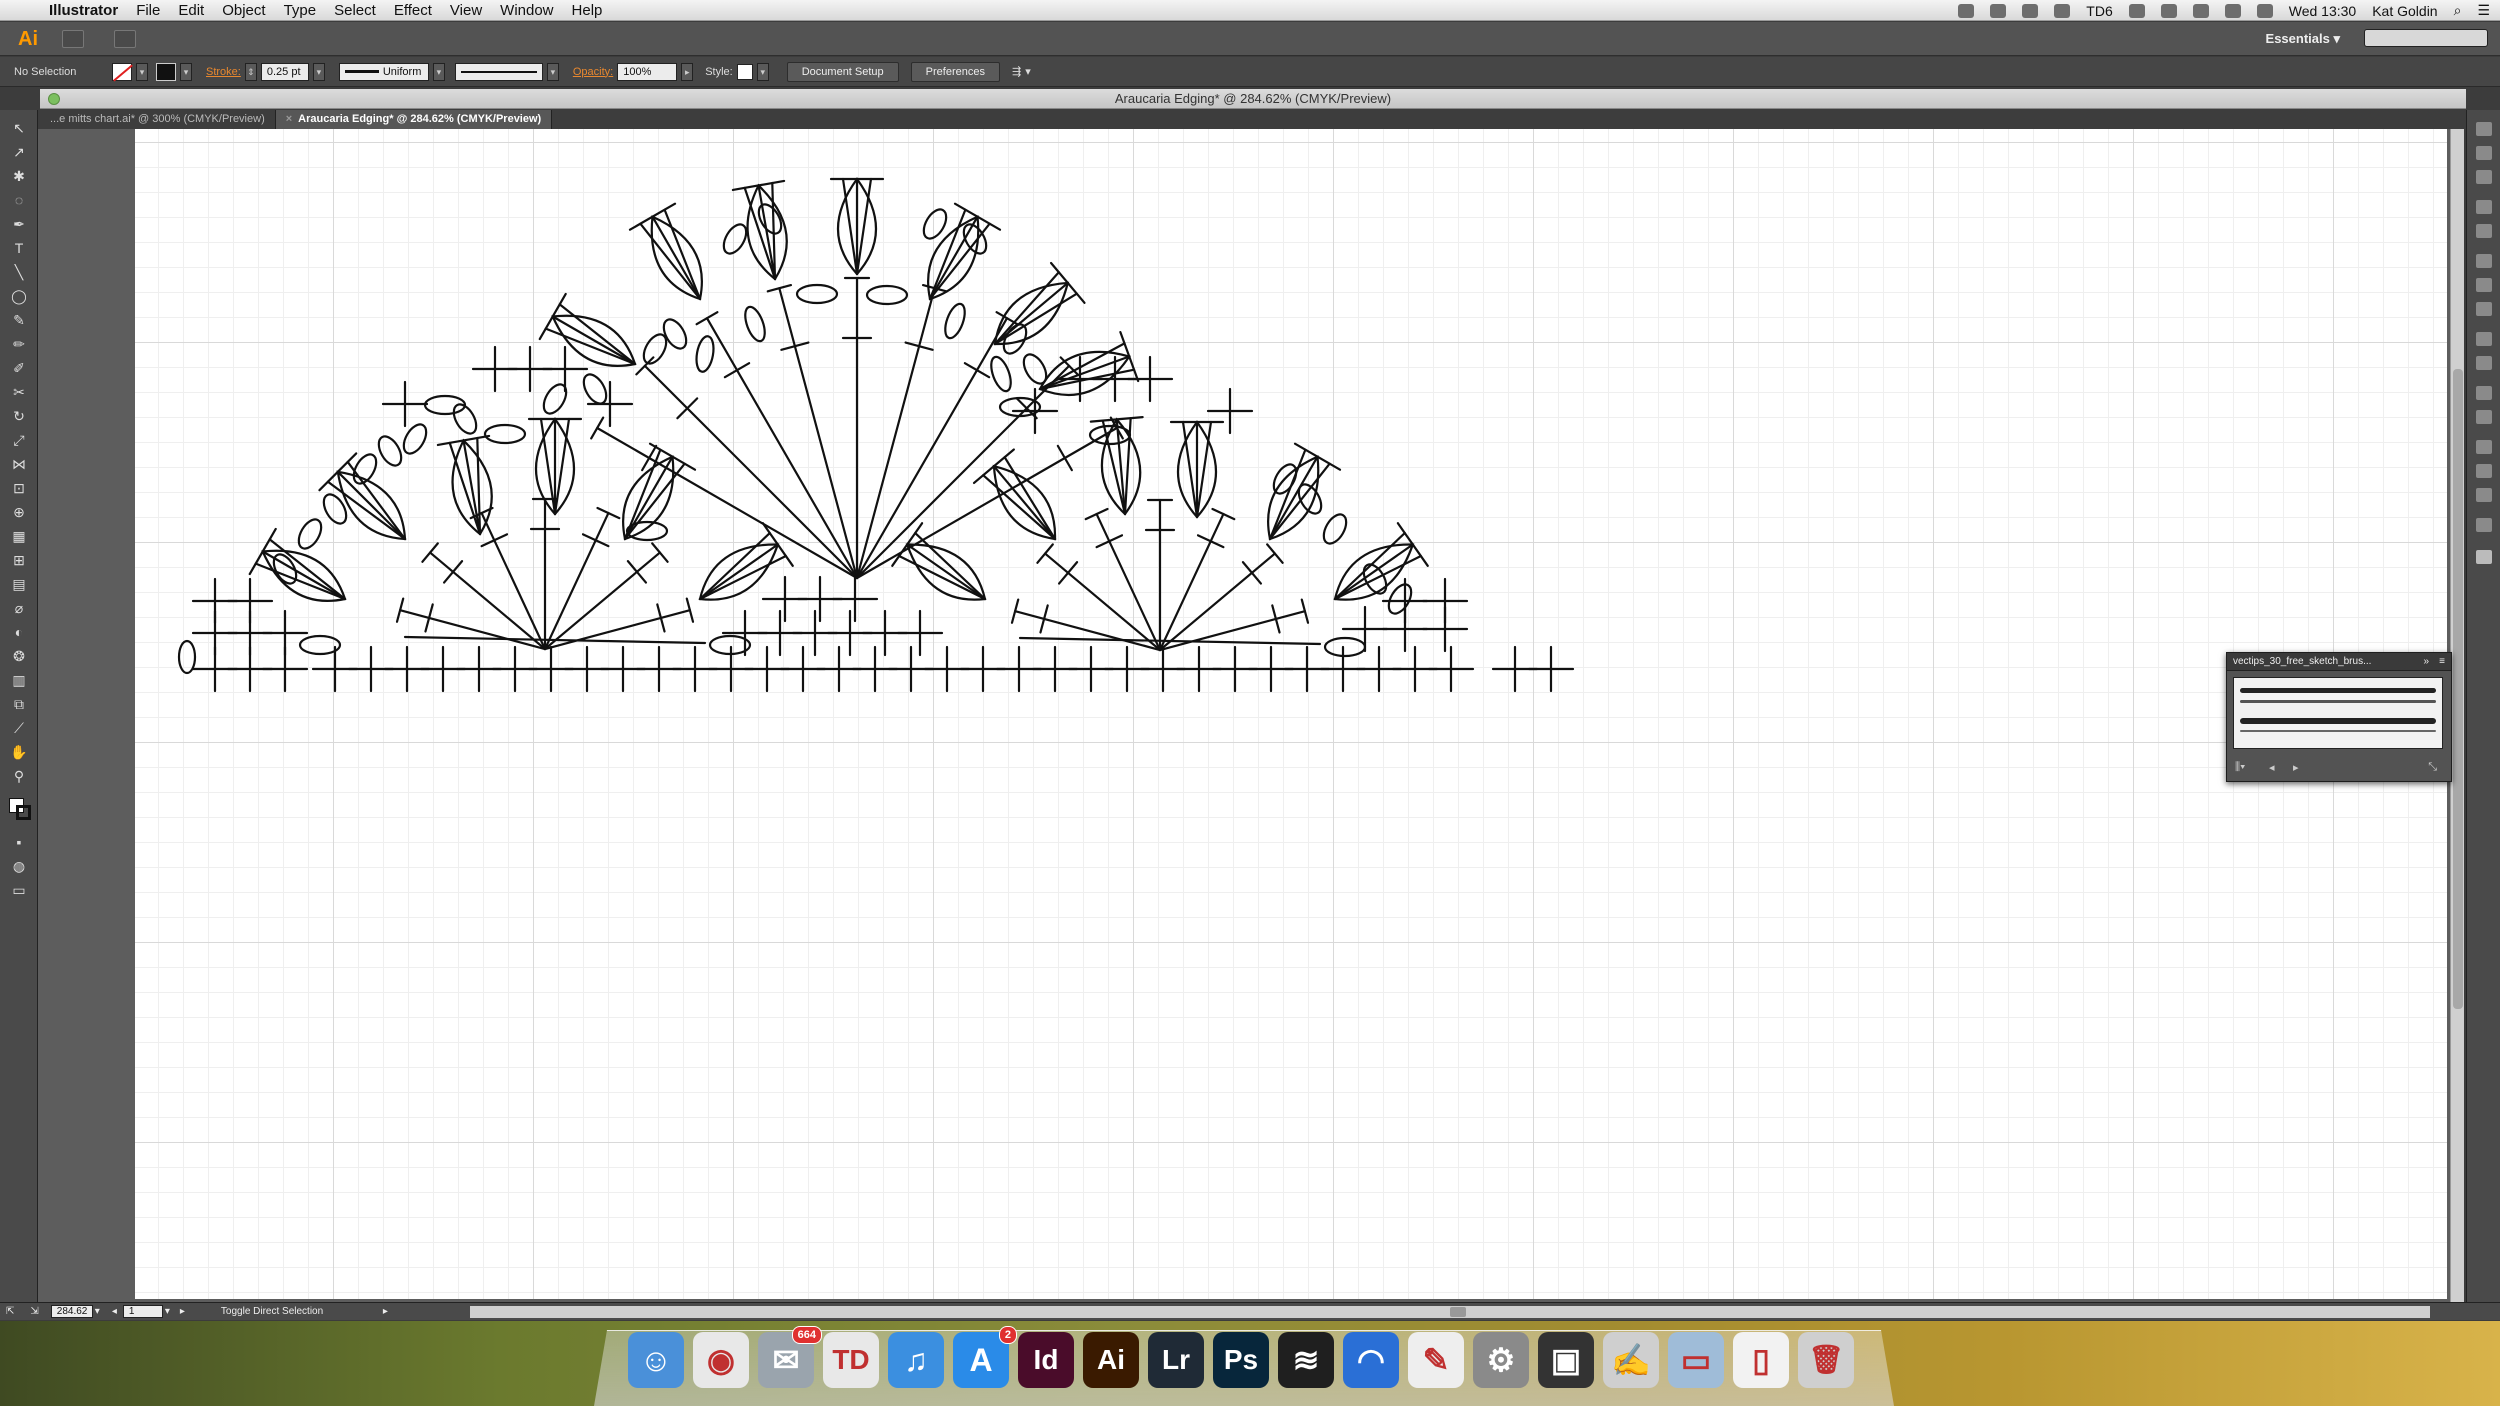 The image size is (2500, 1406). What do you see at coordinates (19, 464) in the screenshot?
I see `width-tool-icon: ⋈` at bounding box center [19, 464].